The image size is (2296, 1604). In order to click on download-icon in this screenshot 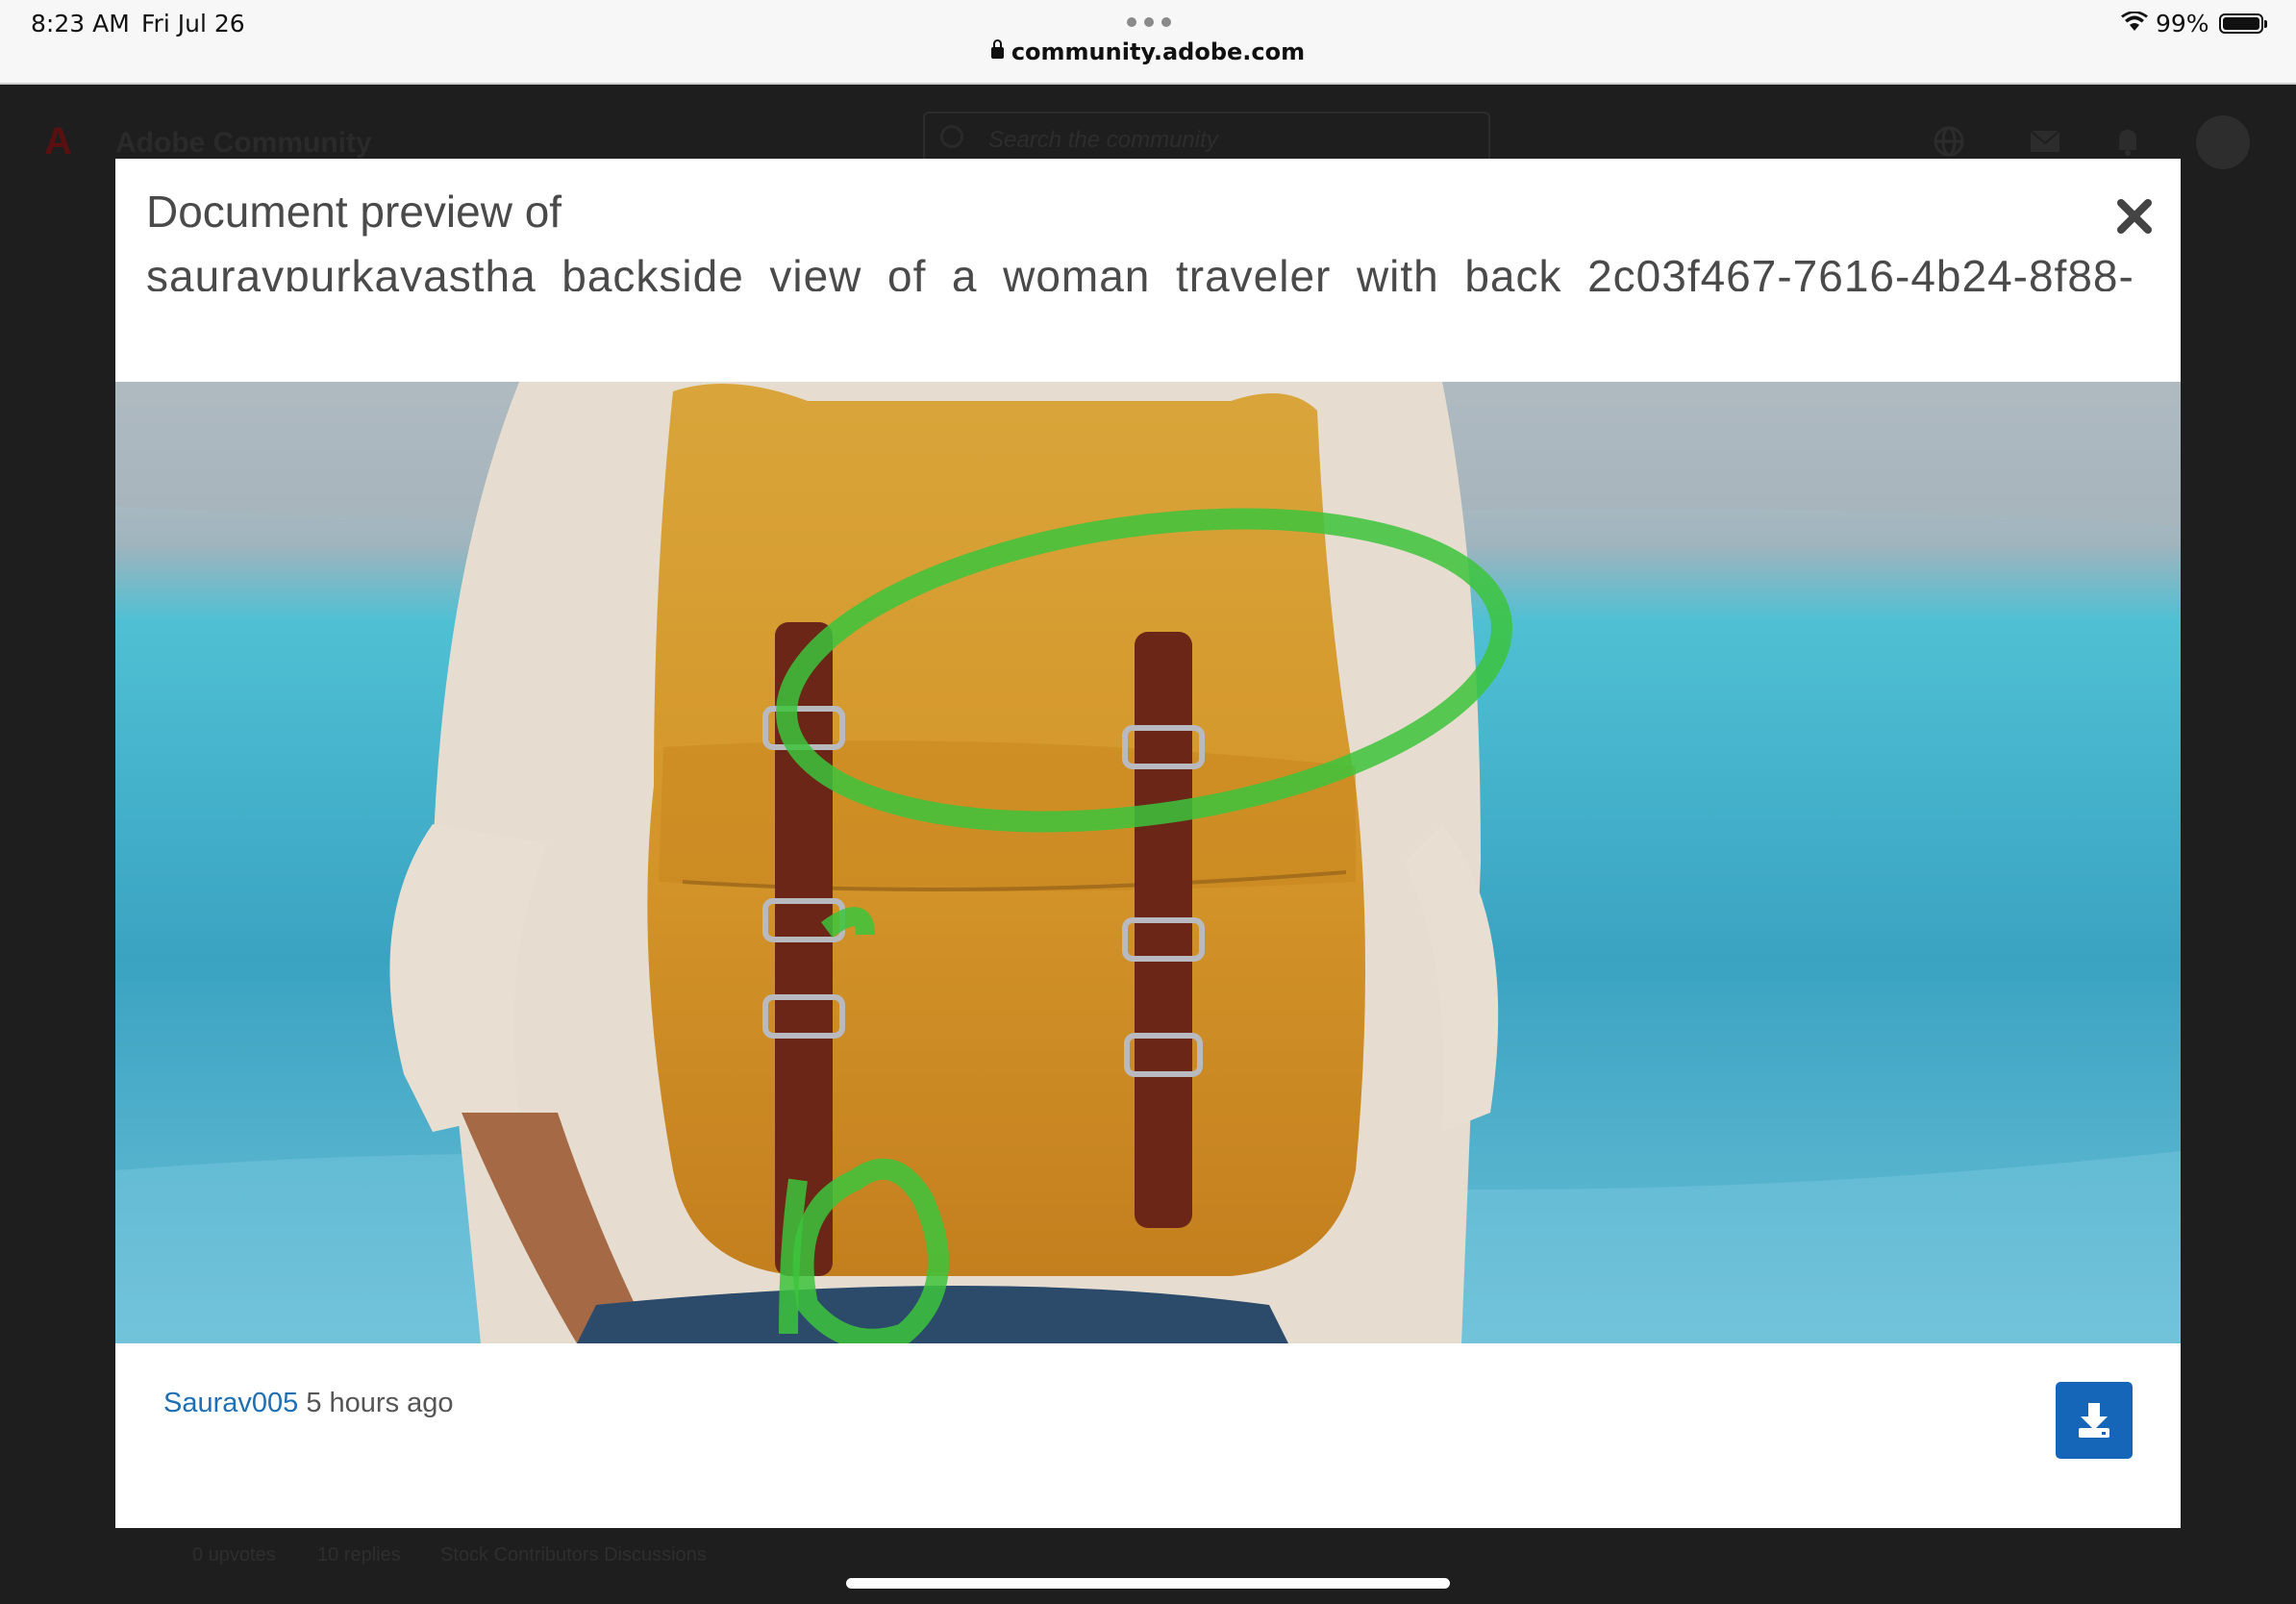, I will do `click(2094, 1420)`.